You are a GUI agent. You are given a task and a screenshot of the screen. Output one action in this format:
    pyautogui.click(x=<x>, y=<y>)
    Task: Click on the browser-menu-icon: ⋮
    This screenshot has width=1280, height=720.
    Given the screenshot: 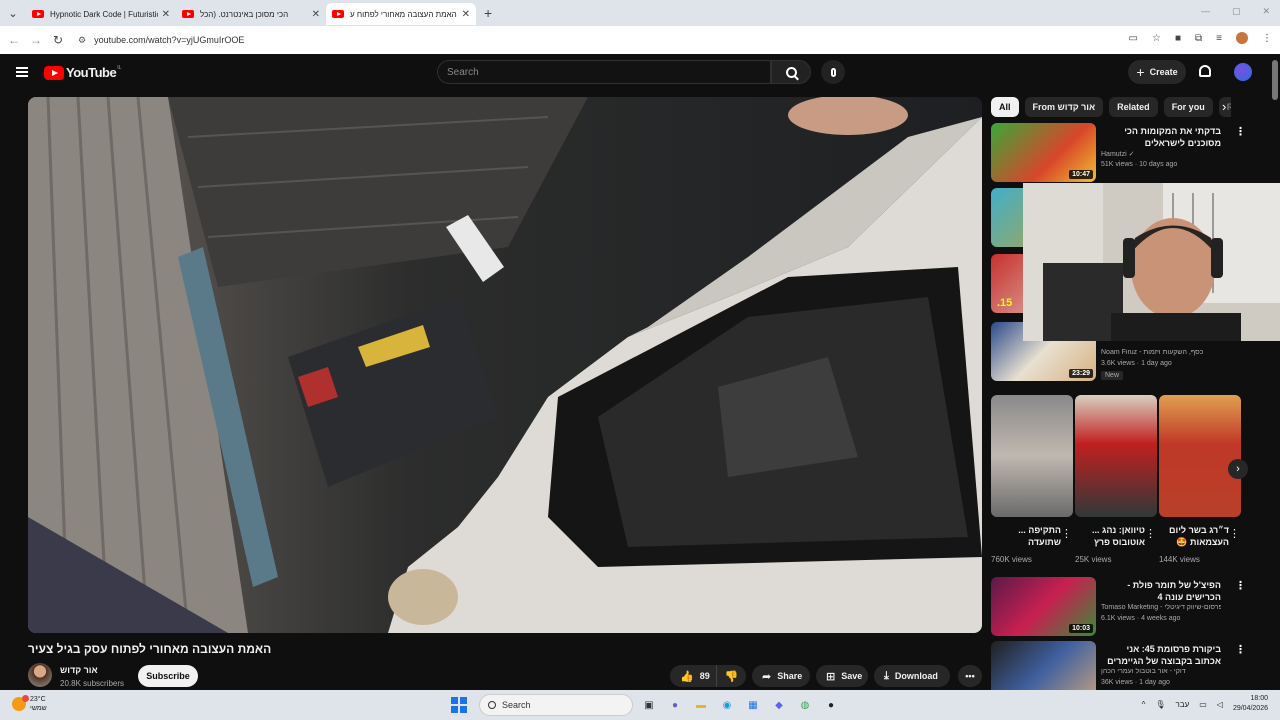 What is the action you would take?
    pyautogui.click(x=1267, y=38)
    